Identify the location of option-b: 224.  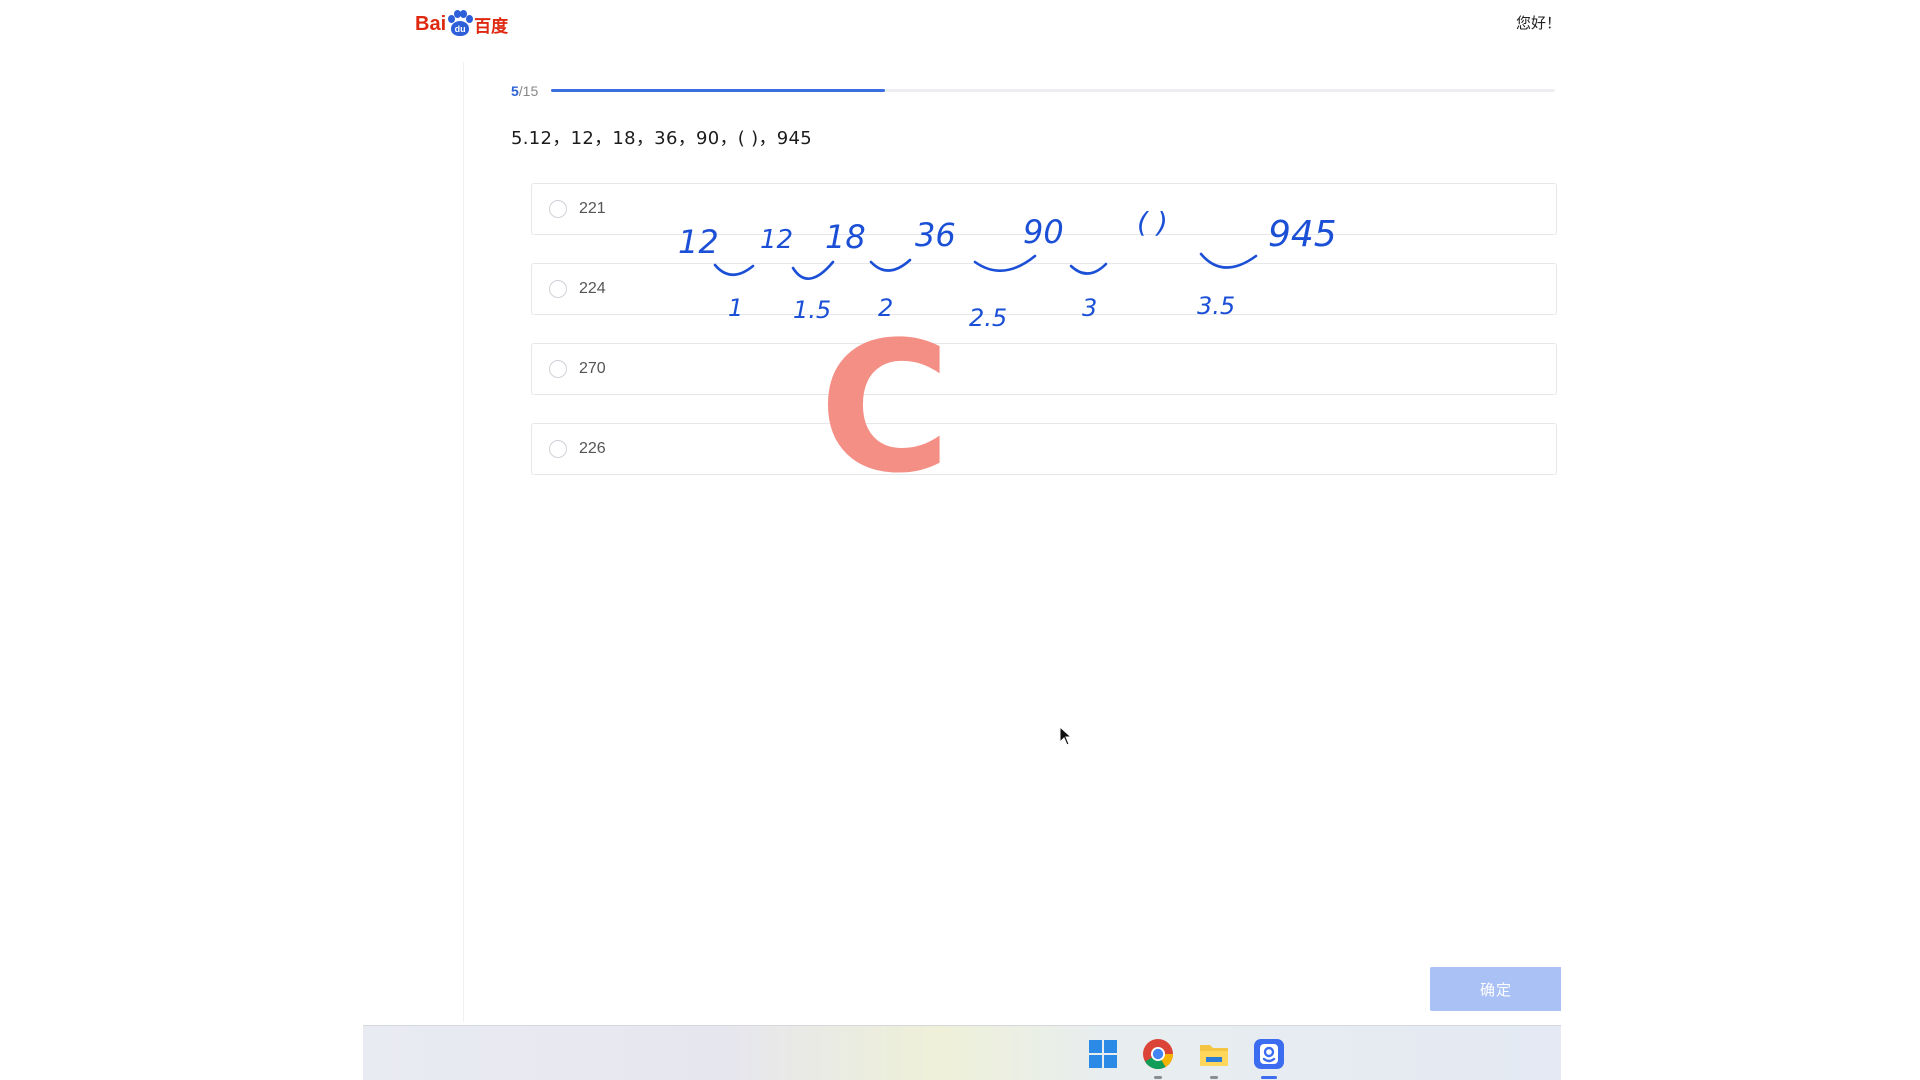
(1044, 289).